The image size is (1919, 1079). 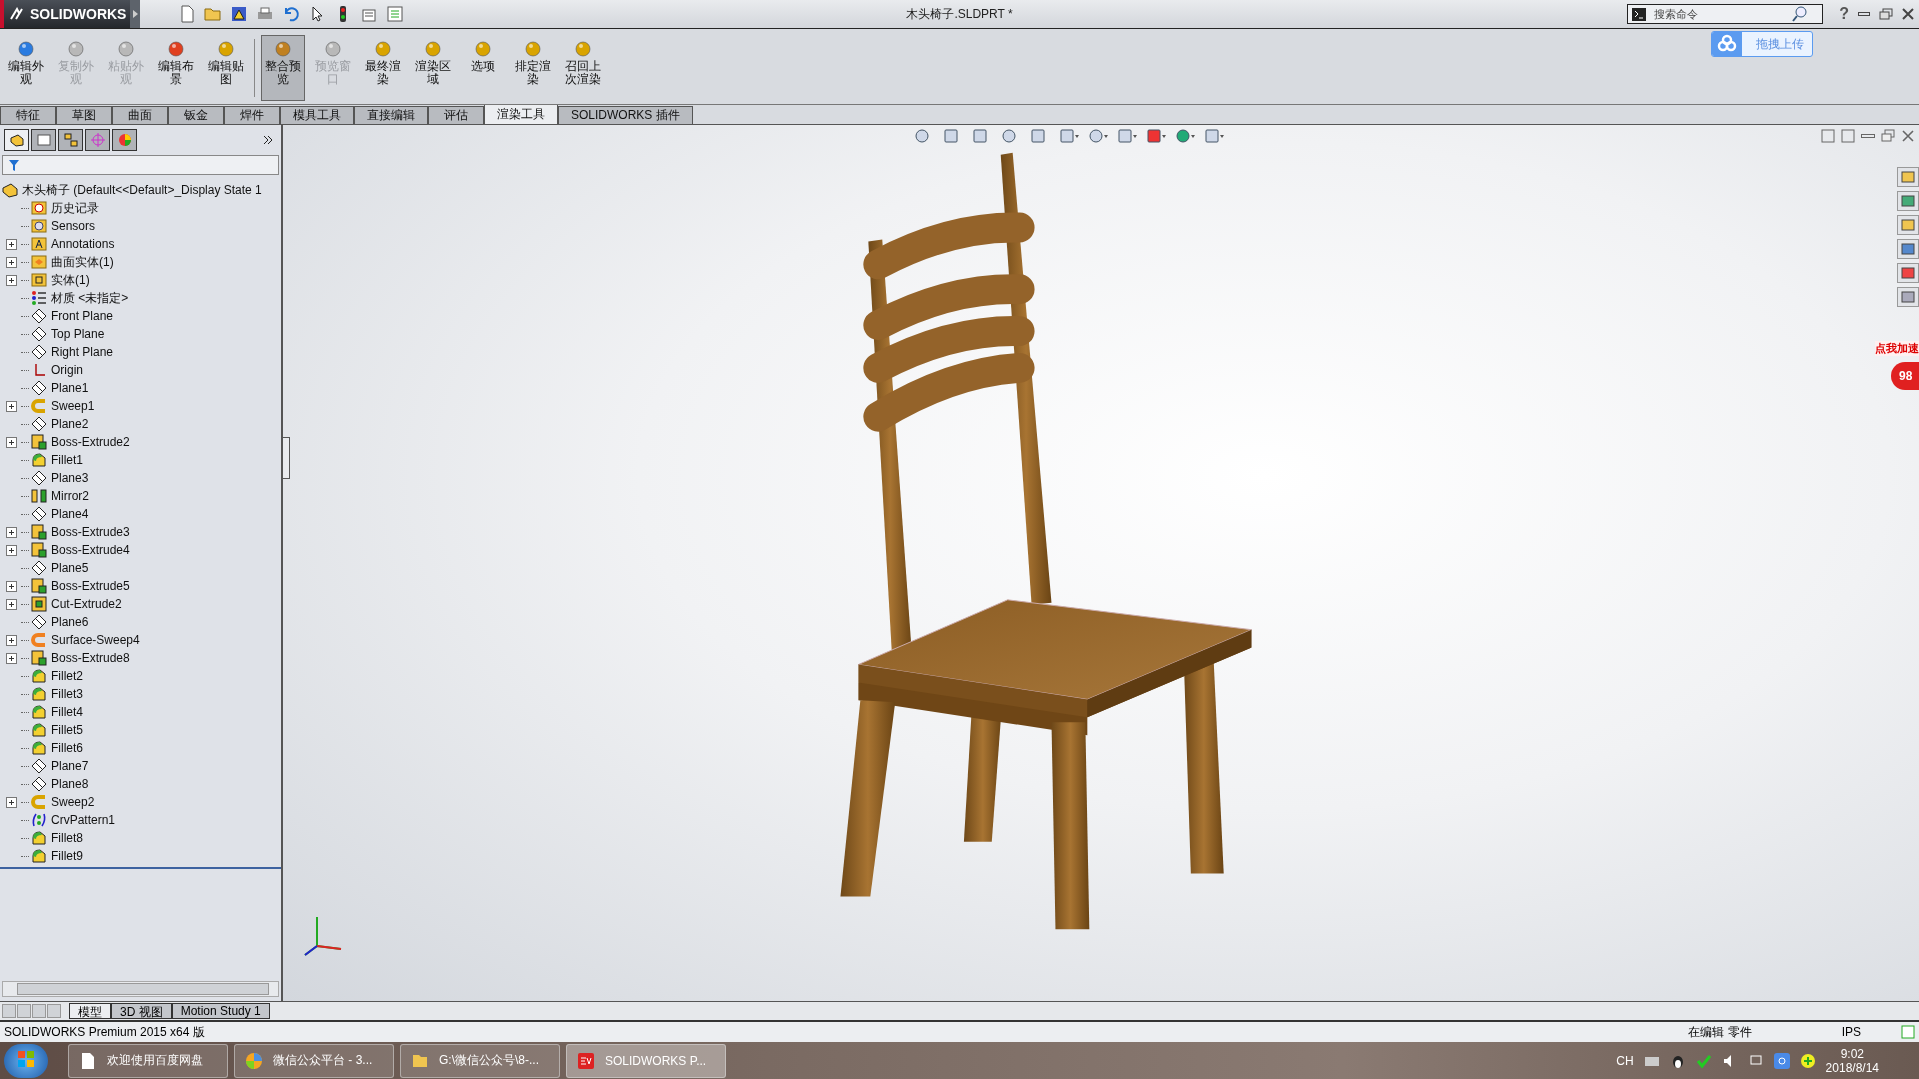 I want to click on tree-item: Boss-Extrude8, so click(x=90, y=658).